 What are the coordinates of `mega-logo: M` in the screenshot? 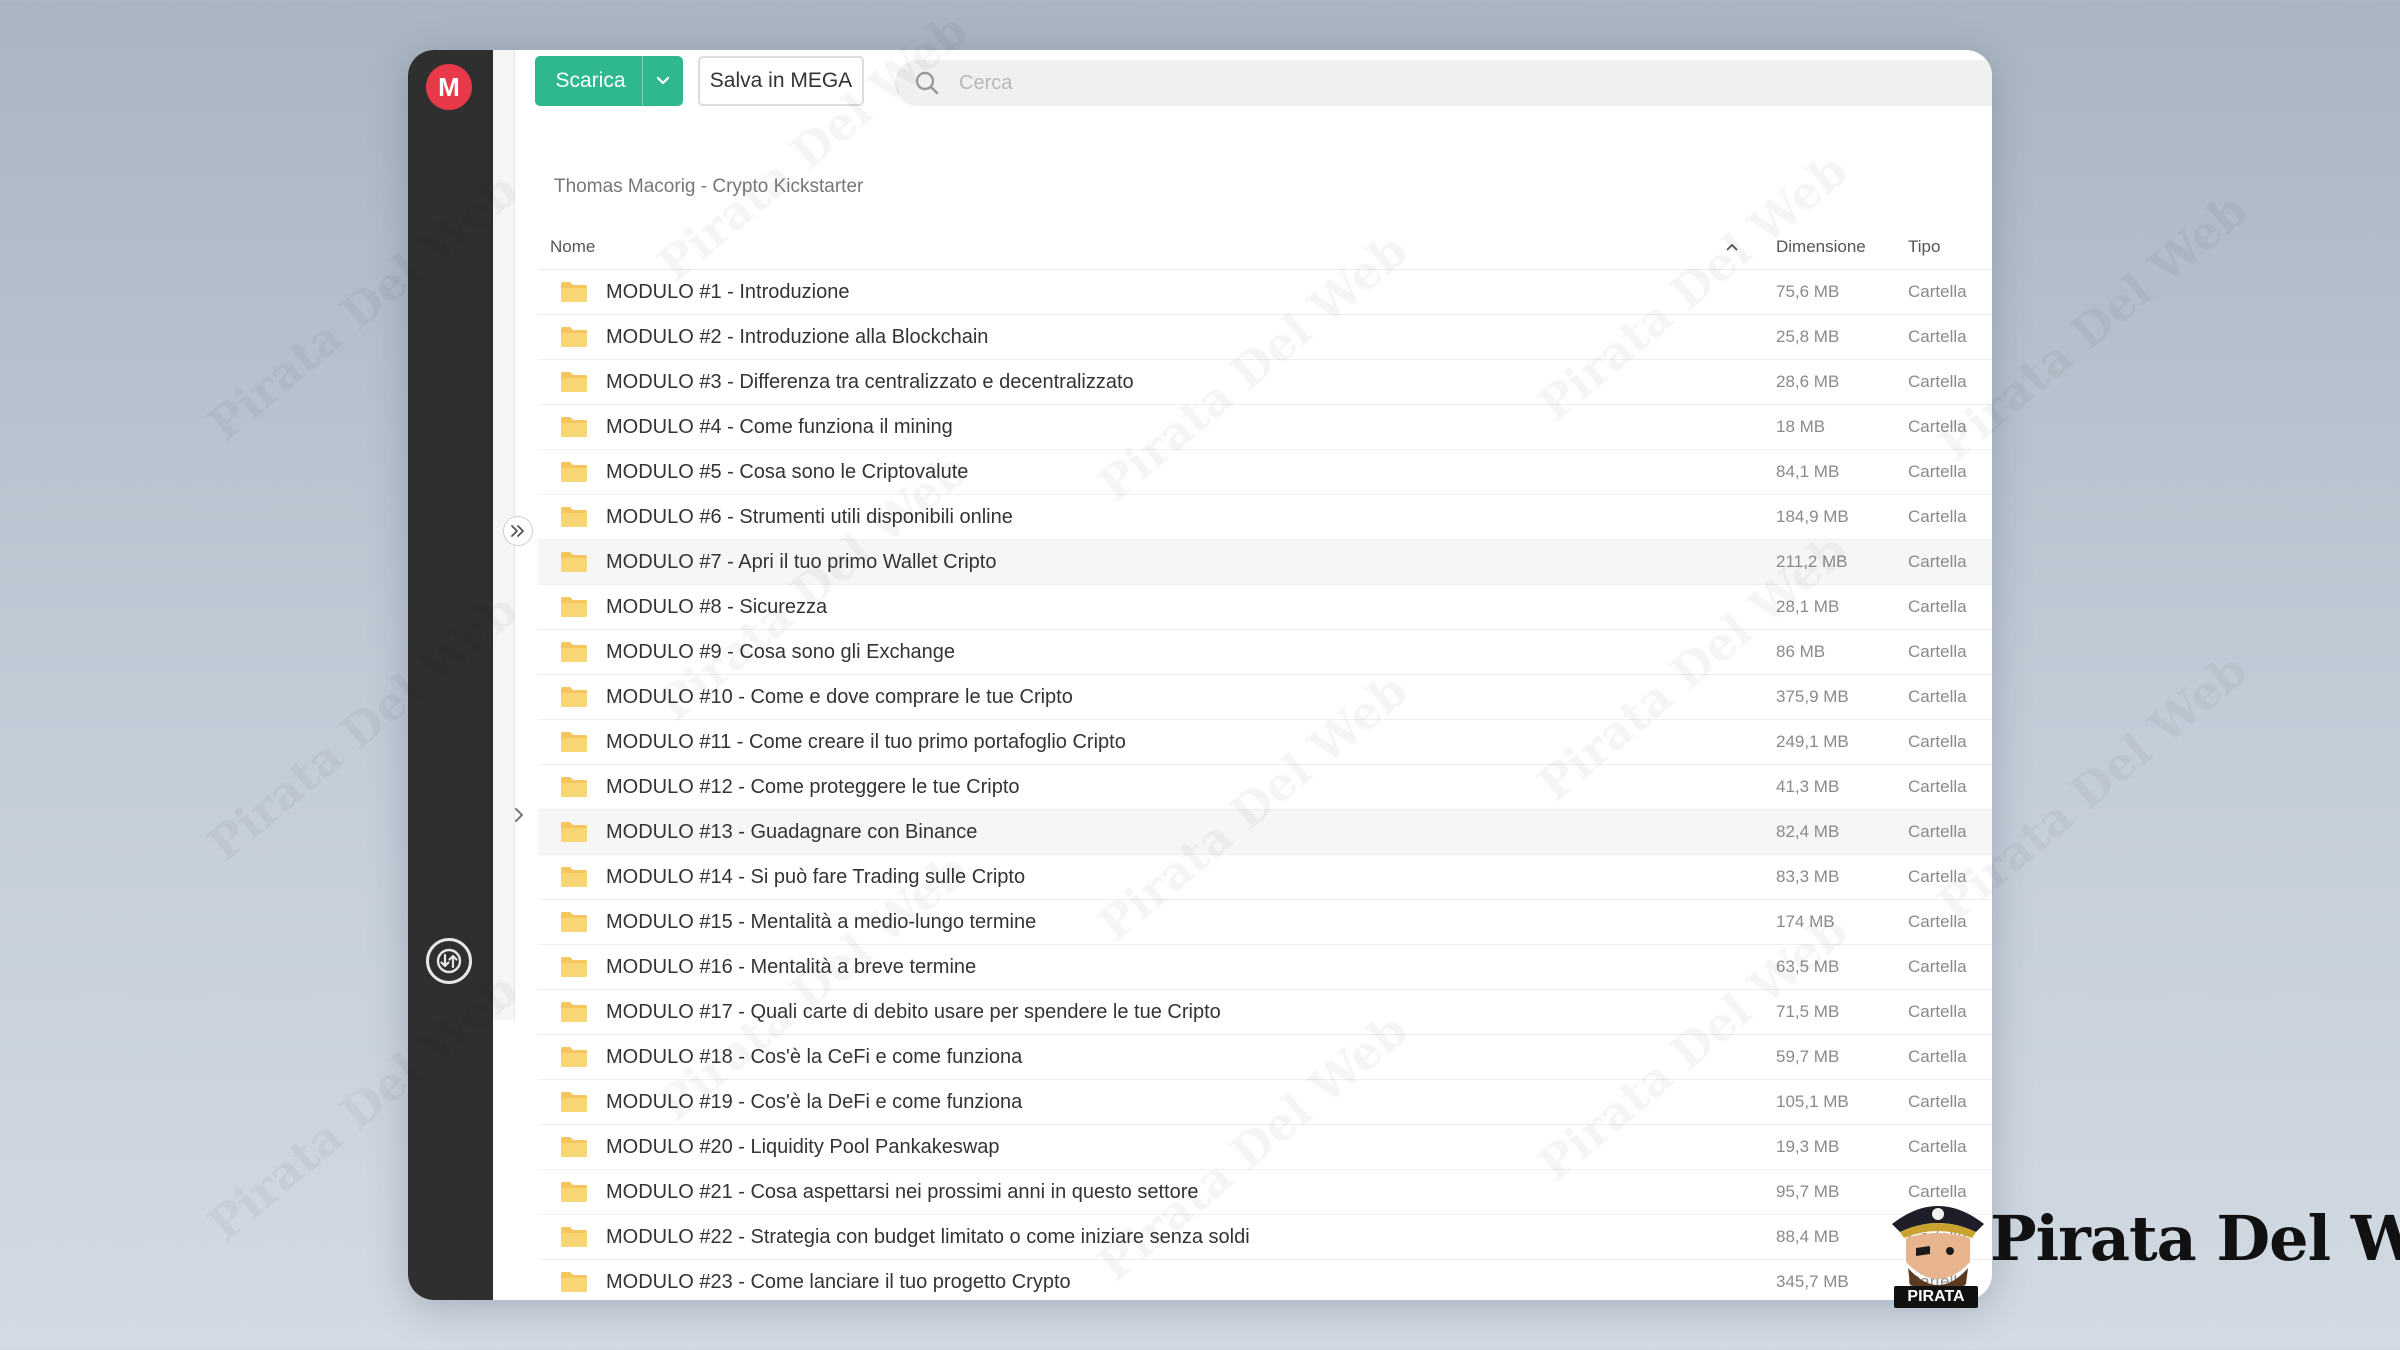 It's located at (449, 87).